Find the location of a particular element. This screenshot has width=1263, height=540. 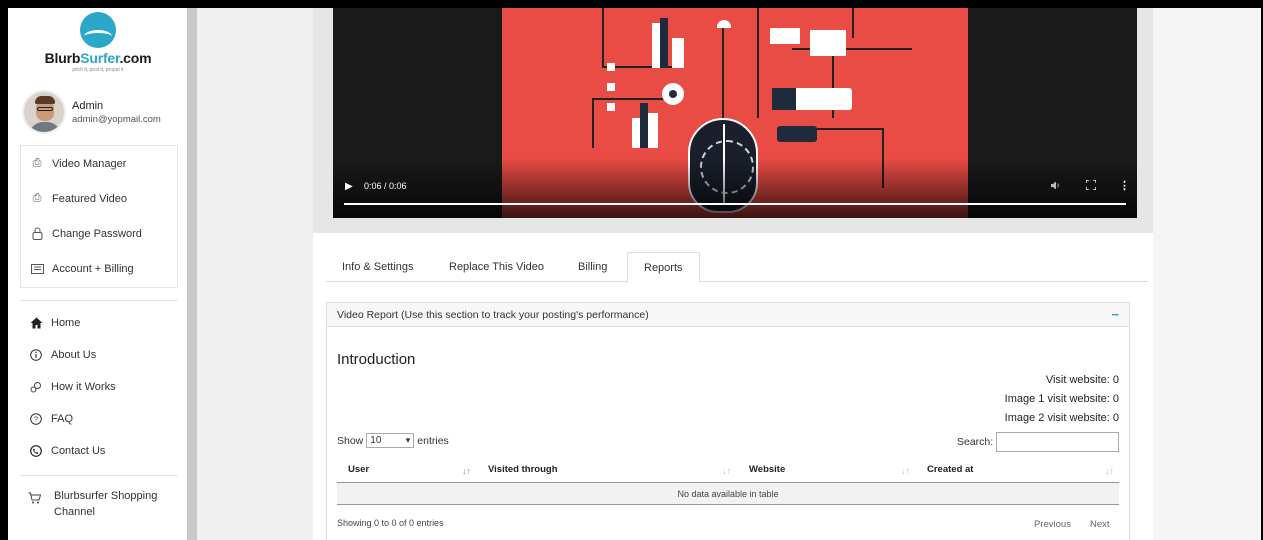

next-button: Next is located at coordinates (1100, 524).